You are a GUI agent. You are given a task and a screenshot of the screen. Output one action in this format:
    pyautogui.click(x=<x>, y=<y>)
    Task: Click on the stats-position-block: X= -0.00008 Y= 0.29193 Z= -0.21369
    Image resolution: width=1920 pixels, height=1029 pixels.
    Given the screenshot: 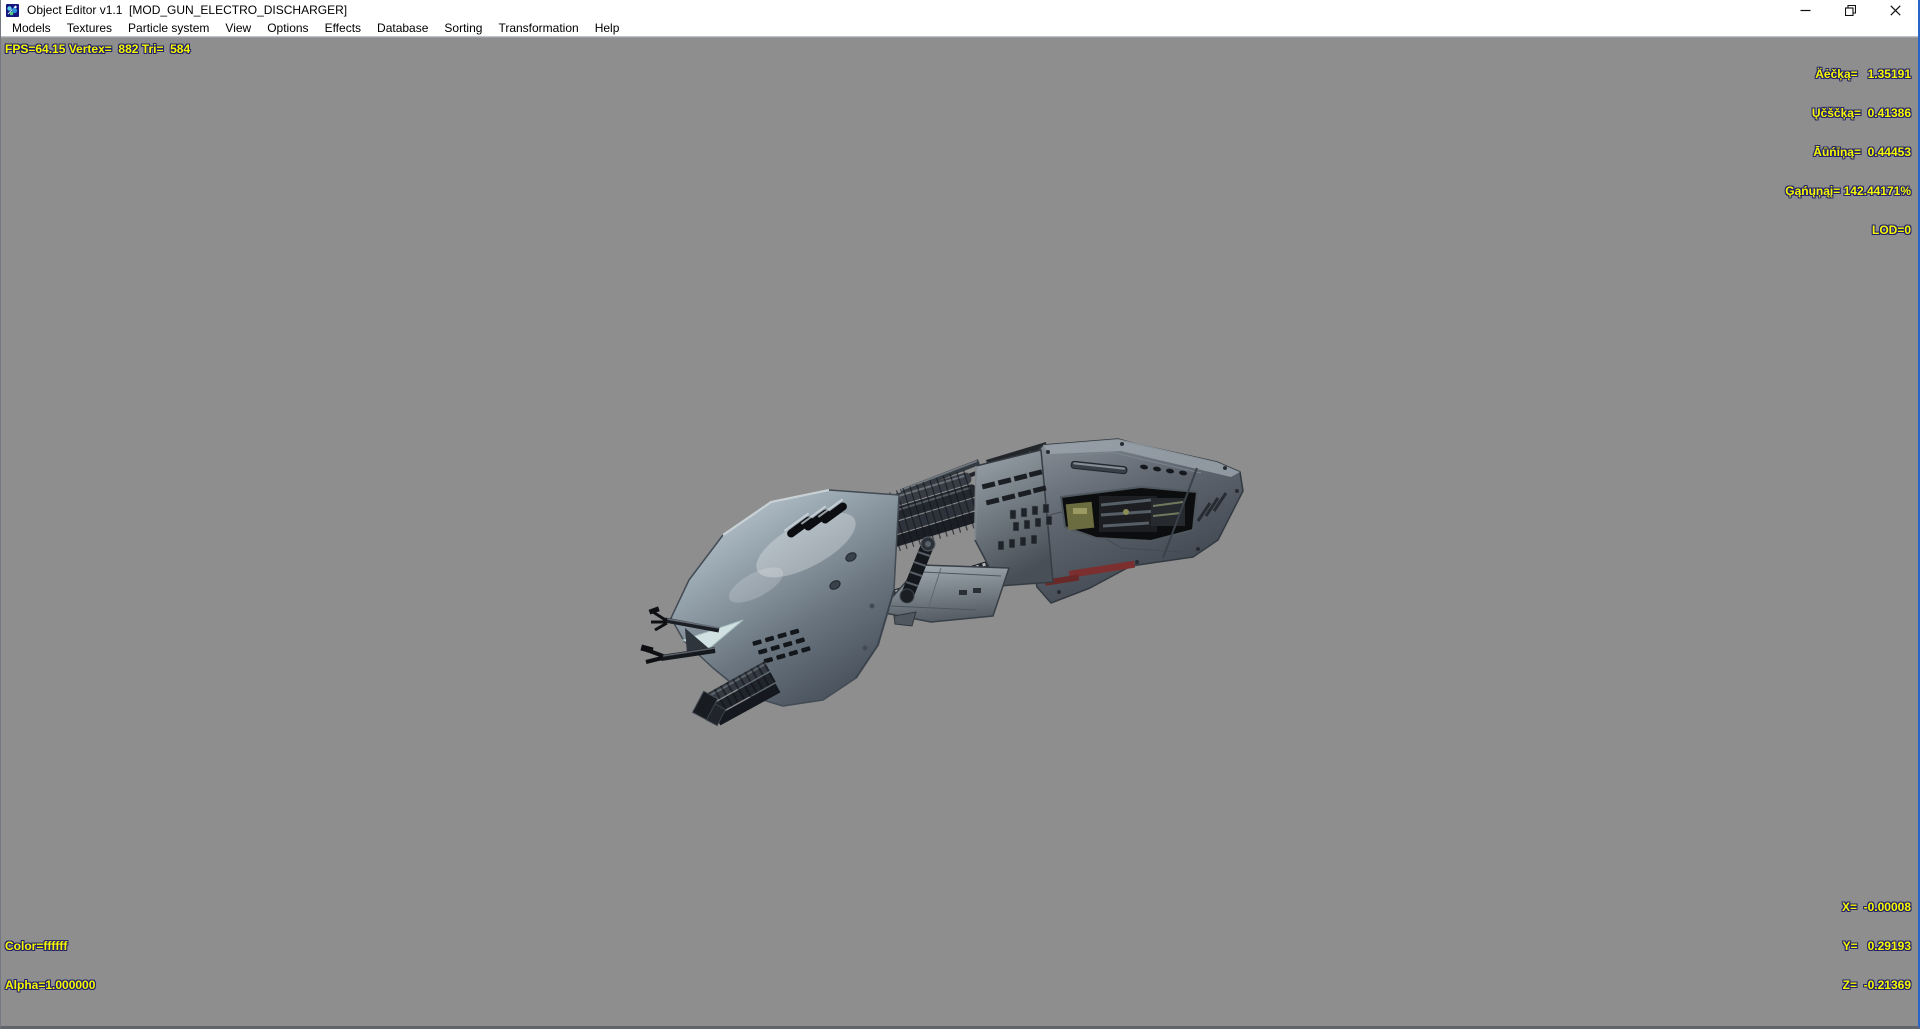 What is the action you would take?
    pyautogui.click(x=1876, y=946)
    